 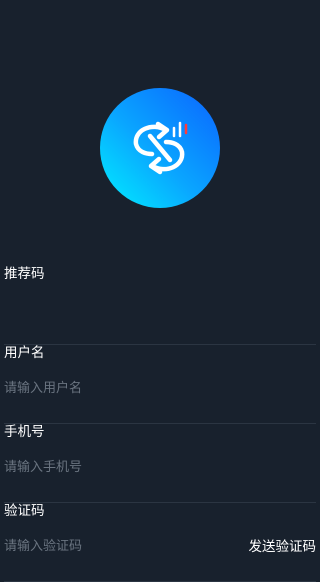 I want to click on phone-input, so click(x=119, y=467).